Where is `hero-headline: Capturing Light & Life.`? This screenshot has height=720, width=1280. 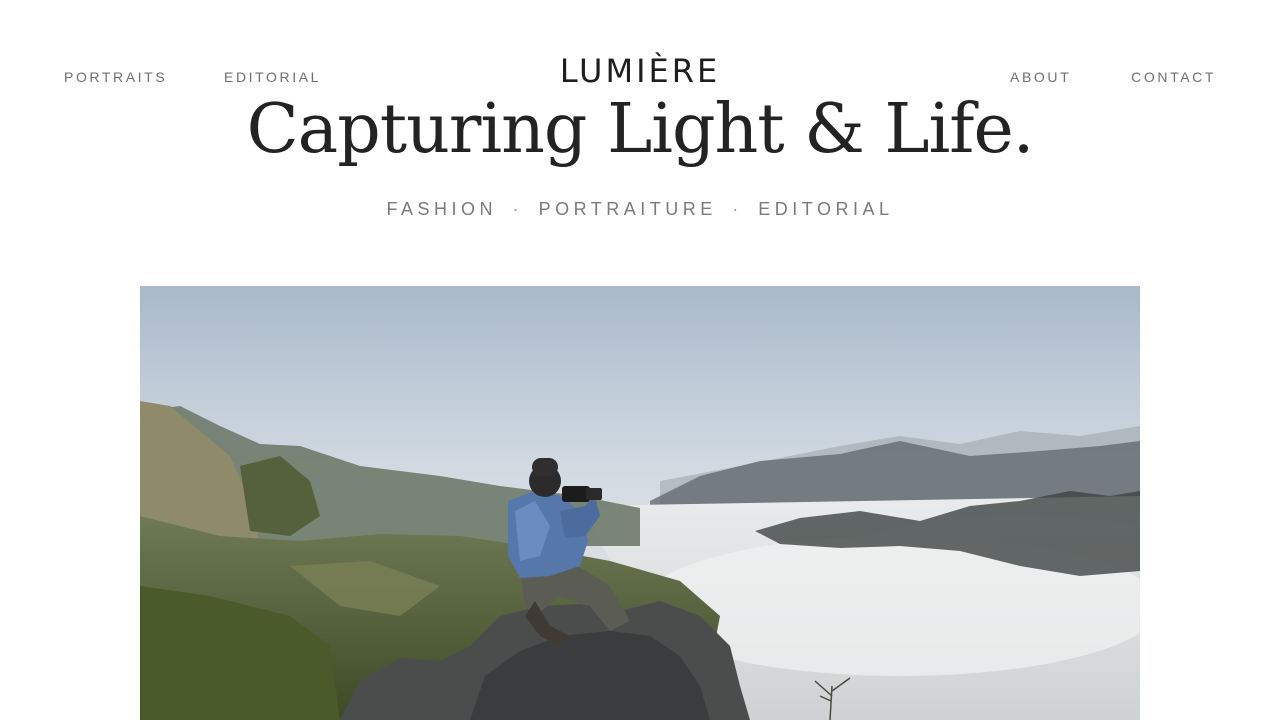
hero-headline: Capturing Light & Life. is located at coordinates (640, 129).